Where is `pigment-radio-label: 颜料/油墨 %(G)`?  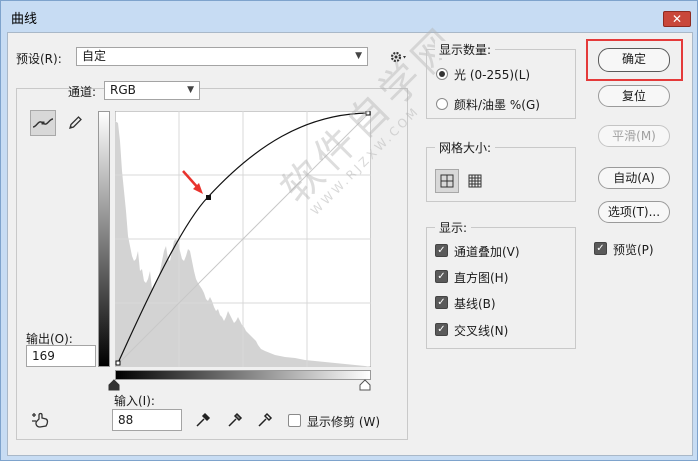
pigment-radio-label: 颜料/油墨 %(G) is located at coordinates (497, 105).